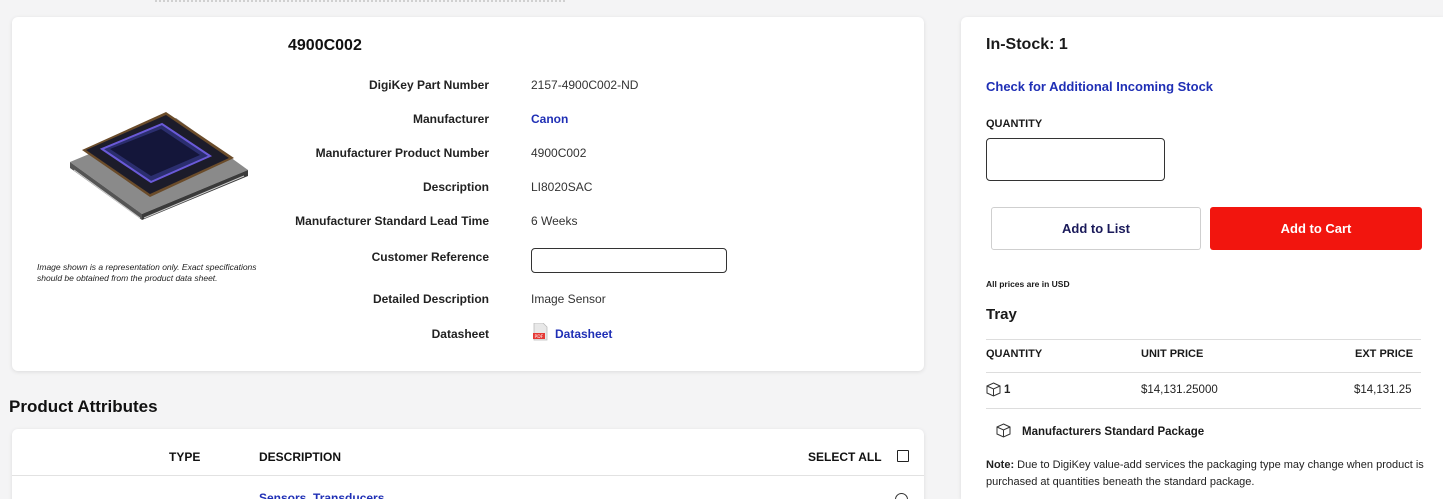 This screenshot has height=499, width=1443. I want to click on spec-row-customer-reference: Customer Reference, so click(462, 260).